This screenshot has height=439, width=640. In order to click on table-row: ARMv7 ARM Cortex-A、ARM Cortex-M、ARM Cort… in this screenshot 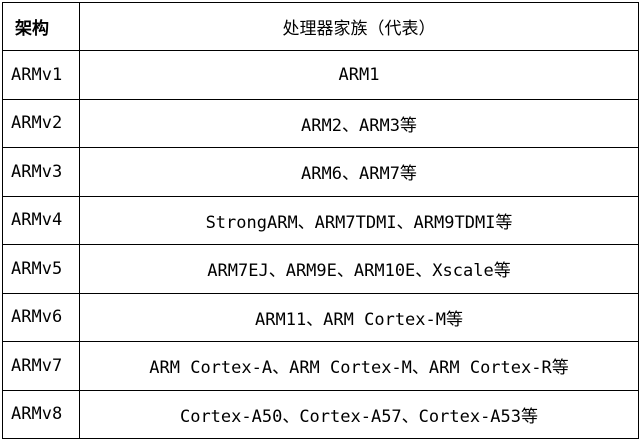, I will do `click(320, 366)`.